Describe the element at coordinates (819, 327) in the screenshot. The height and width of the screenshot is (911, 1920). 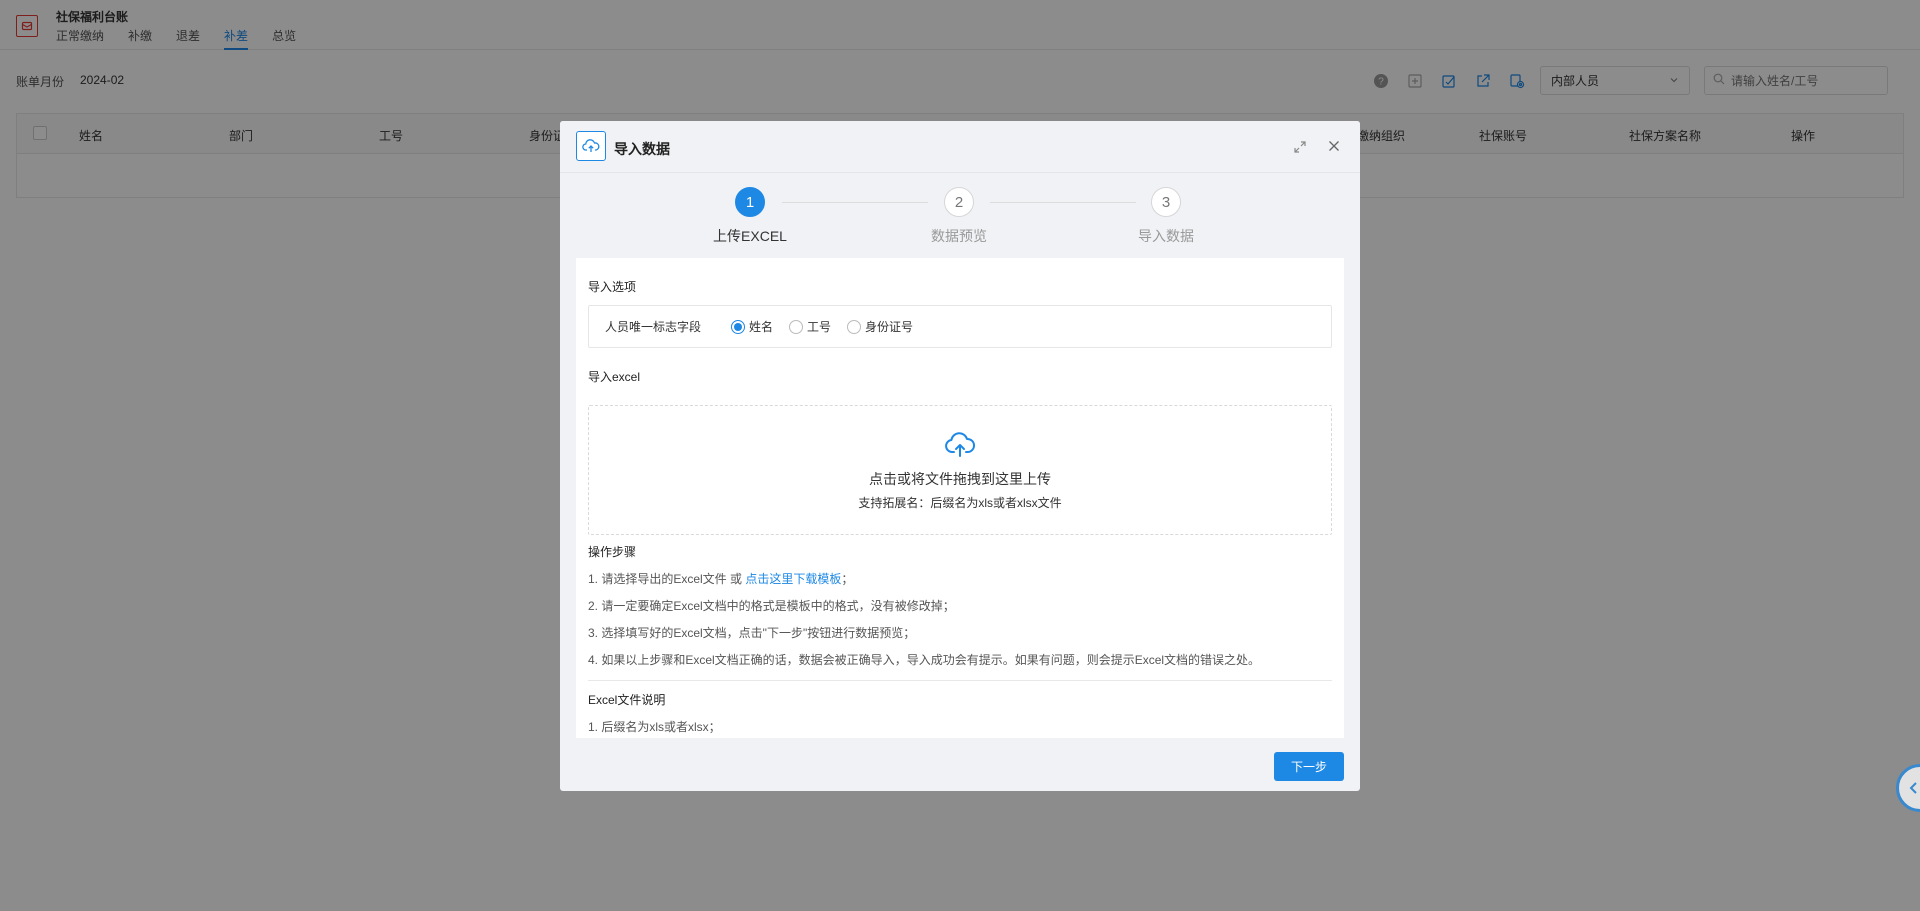
I see `radio-label: 工号` at that location.